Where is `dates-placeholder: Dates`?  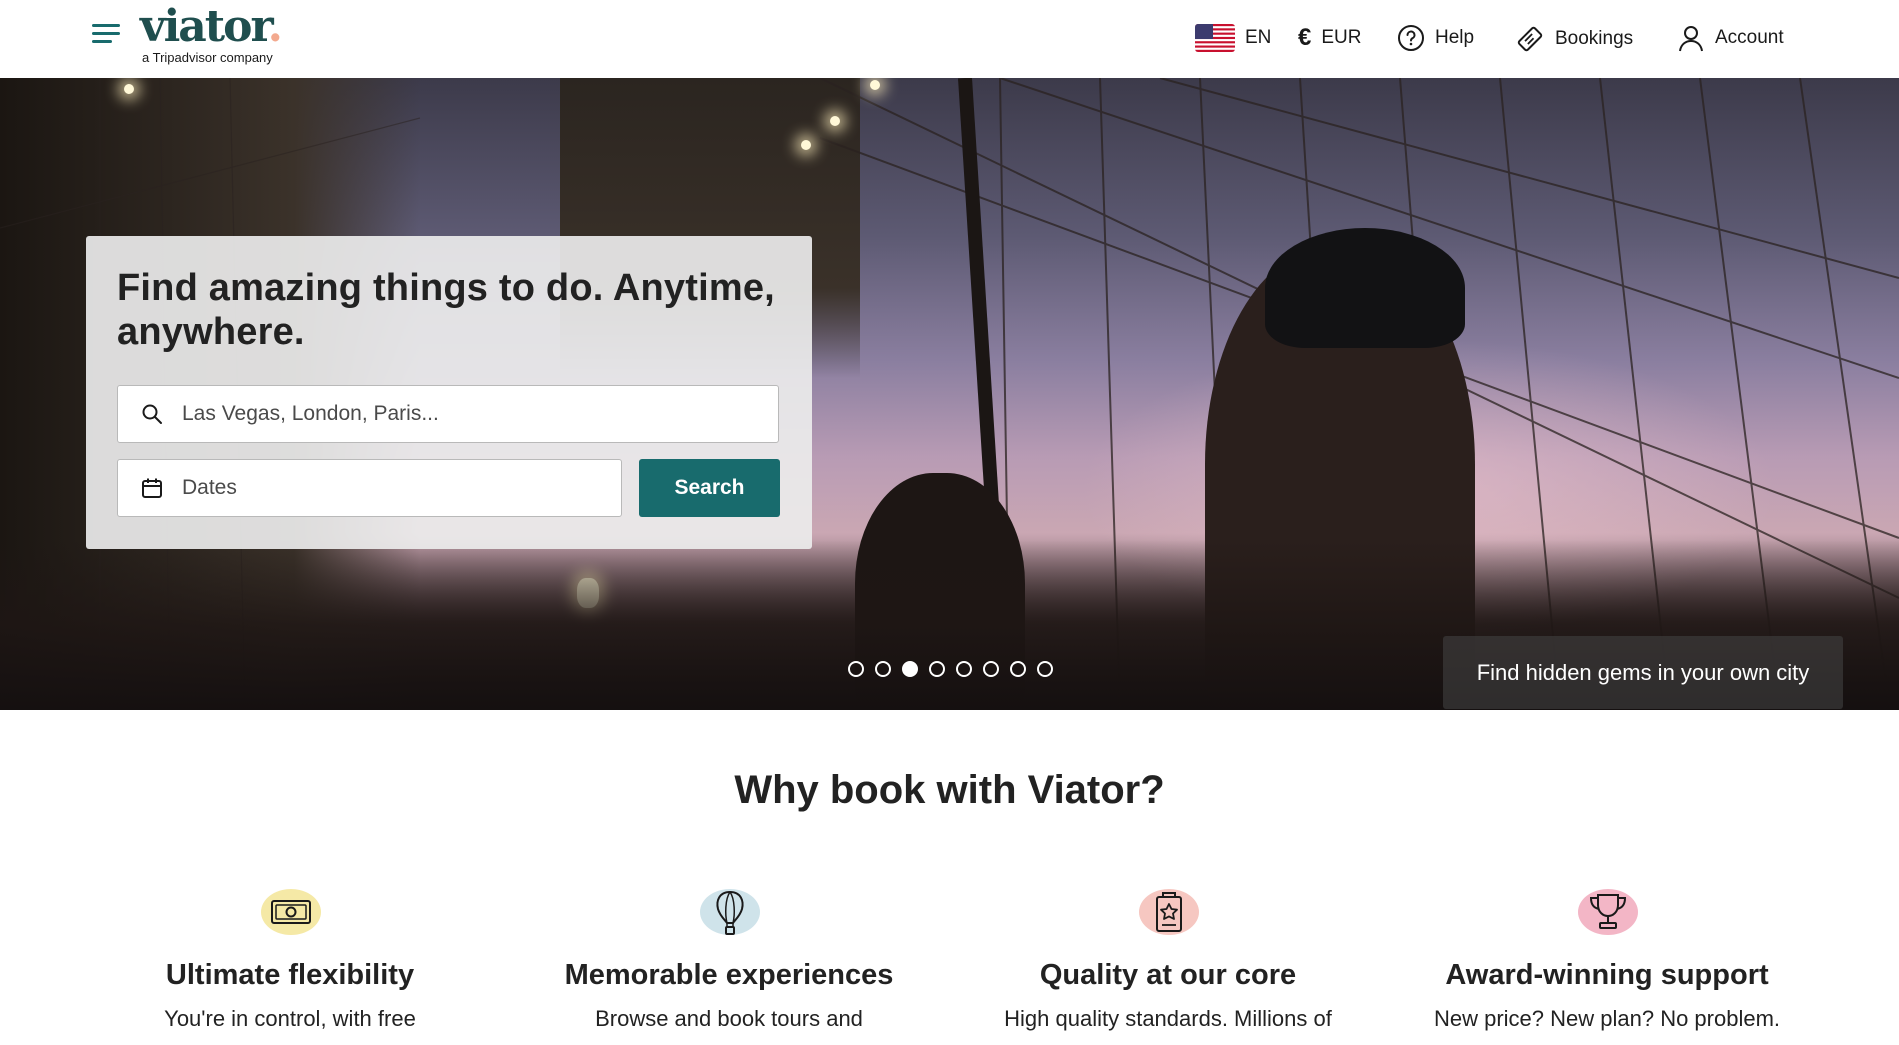
dates-placeholder: Dates is located at coordinates (209, 487).